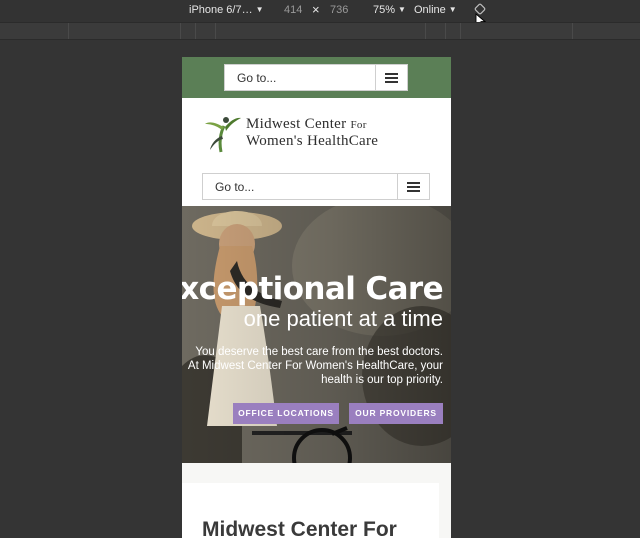  Describe the element at coordinates (299, 528) in the screenshot. I see `section-heading: Midwest Center For` at that location.